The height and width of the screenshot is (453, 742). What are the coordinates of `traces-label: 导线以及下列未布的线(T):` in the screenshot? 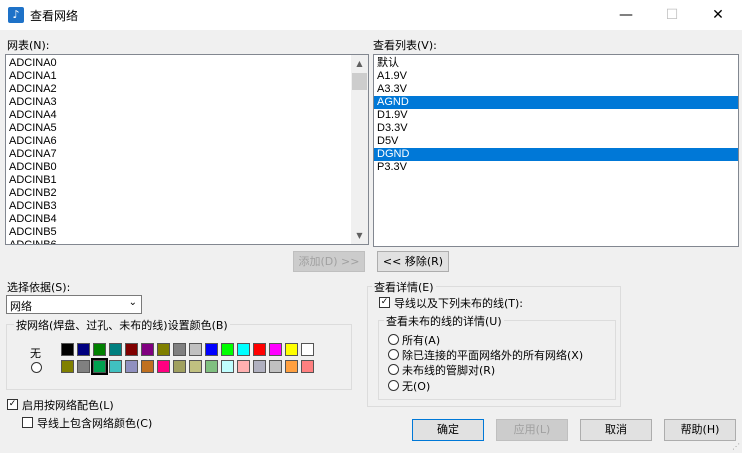 It's located at (459, 303).